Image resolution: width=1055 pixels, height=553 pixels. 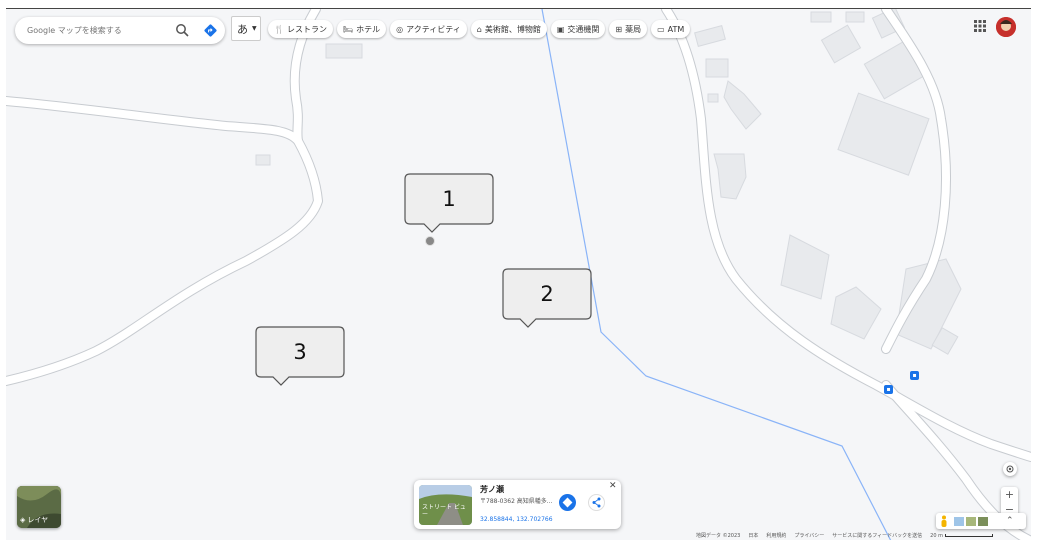 What do you see at coordinates (368, 29) in the screenshot?
I see `chip-label: ホテル` at bounding box center [368, 29].